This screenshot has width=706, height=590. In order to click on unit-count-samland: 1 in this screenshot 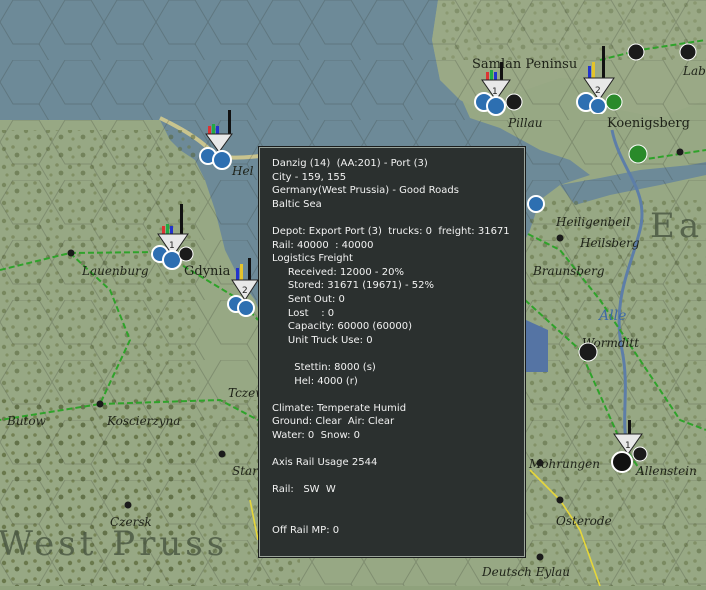, I will do `click(495, 92)`.